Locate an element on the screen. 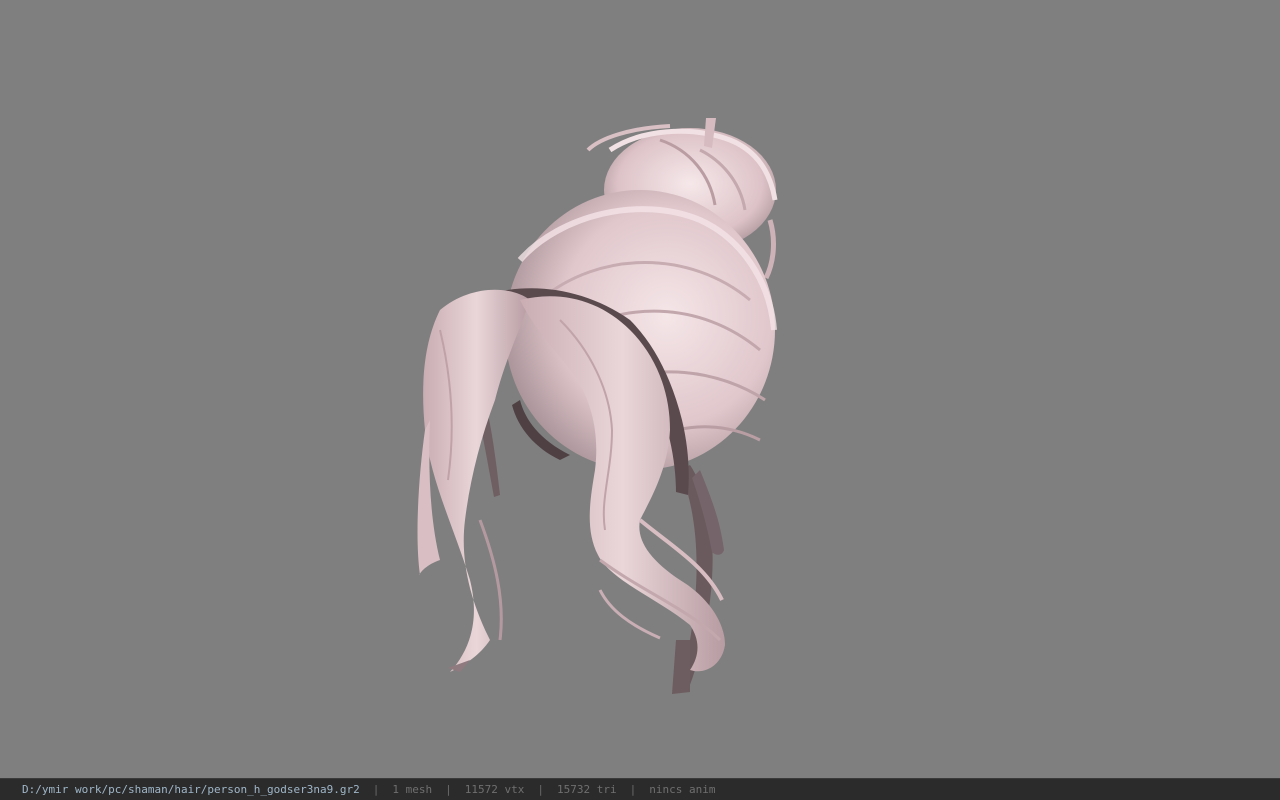 This screenshot has height=800, width=1280. vertex-count-label: 11572 vtx is located at coordinates (494, 789).